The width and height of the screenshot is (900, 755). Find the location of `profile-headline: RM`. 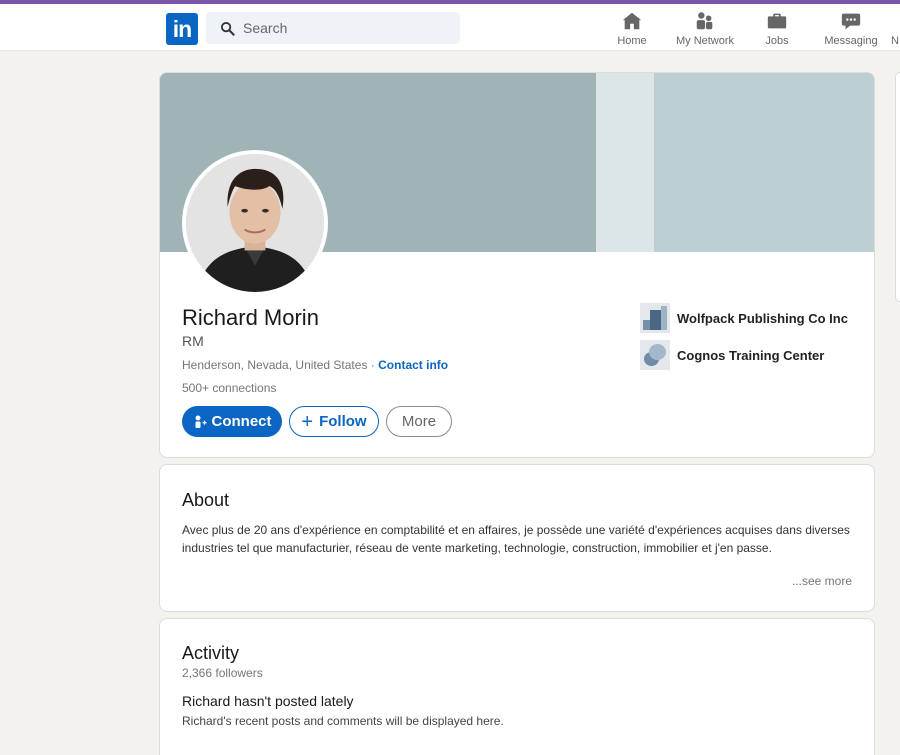

profile-headline: RM is located at coordinates (193, 341).